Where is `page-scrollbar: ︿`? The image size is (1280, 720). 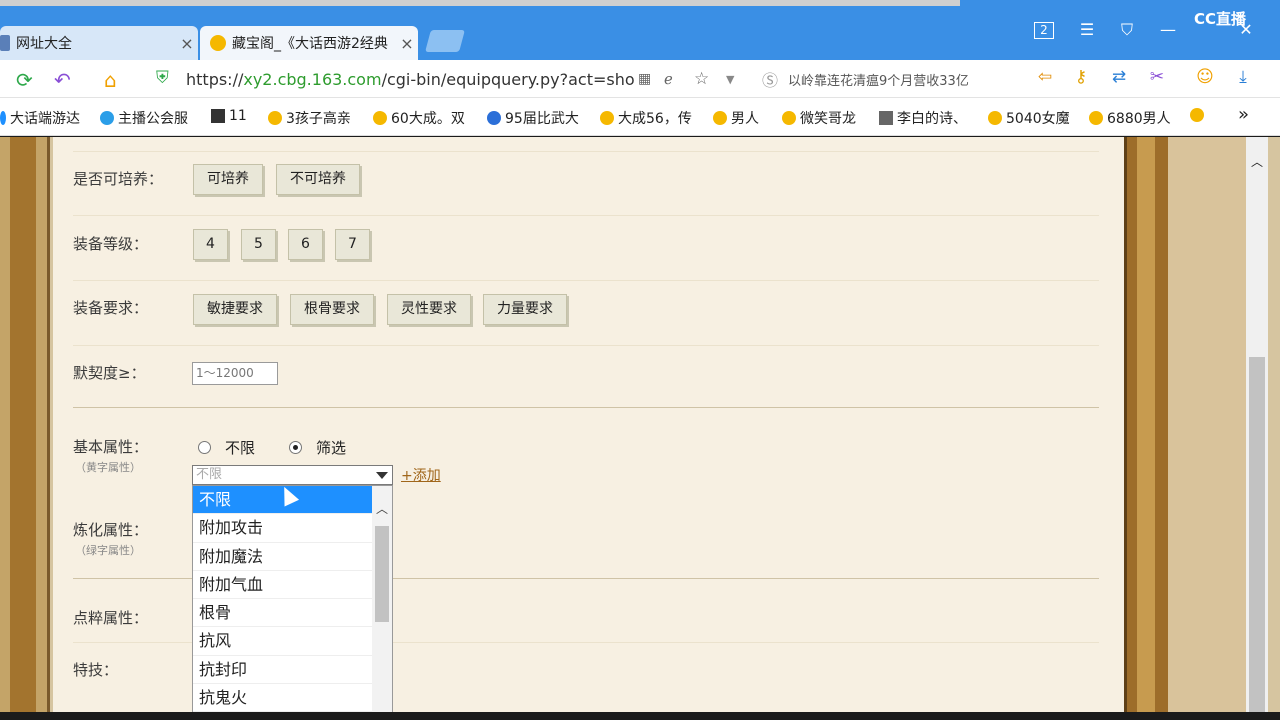 page-scrollbar: ︿ is located at coordinates (1257, 428).